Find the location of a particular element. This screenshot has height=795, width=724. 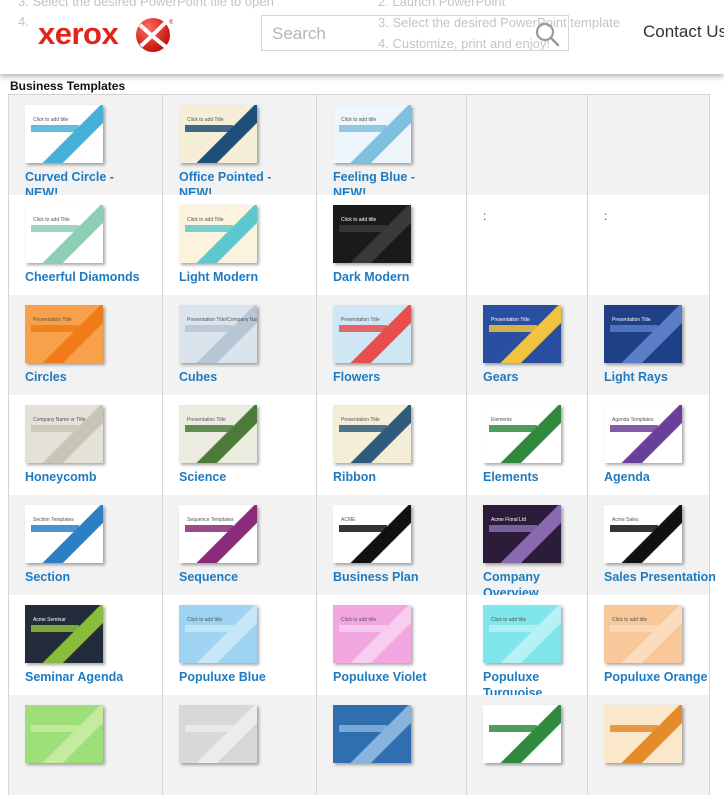

template-cell: Sequence Templates Sequence is located at coordinates (240, 545).